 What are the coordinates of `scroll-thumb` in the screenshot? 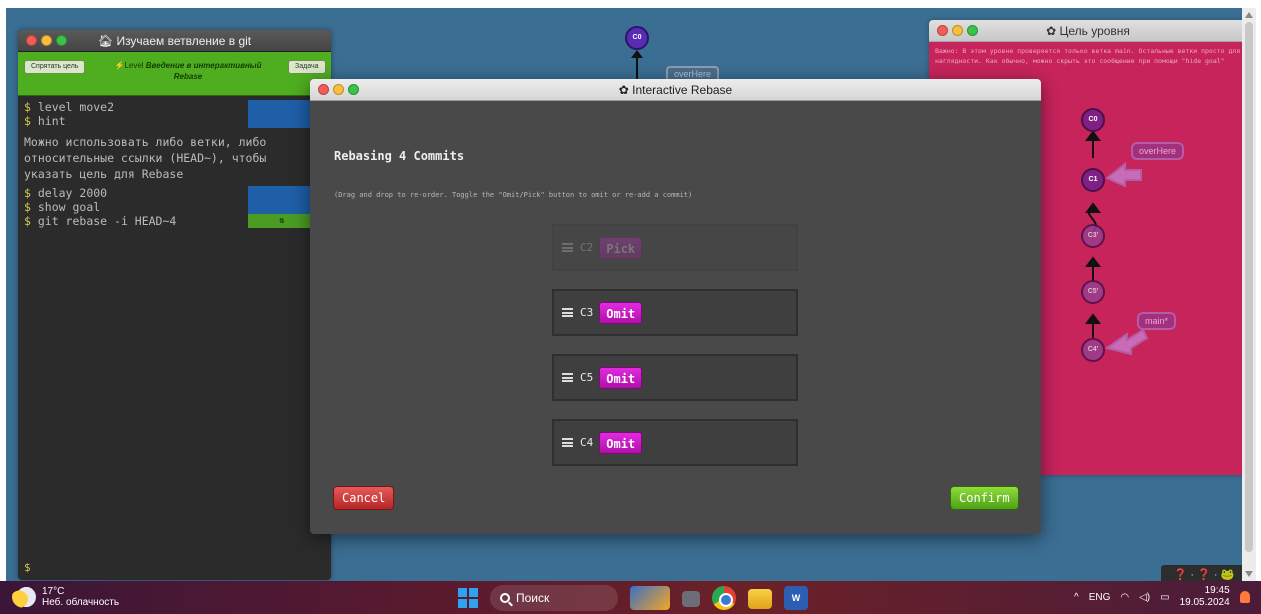 It's located at (1249, 287).